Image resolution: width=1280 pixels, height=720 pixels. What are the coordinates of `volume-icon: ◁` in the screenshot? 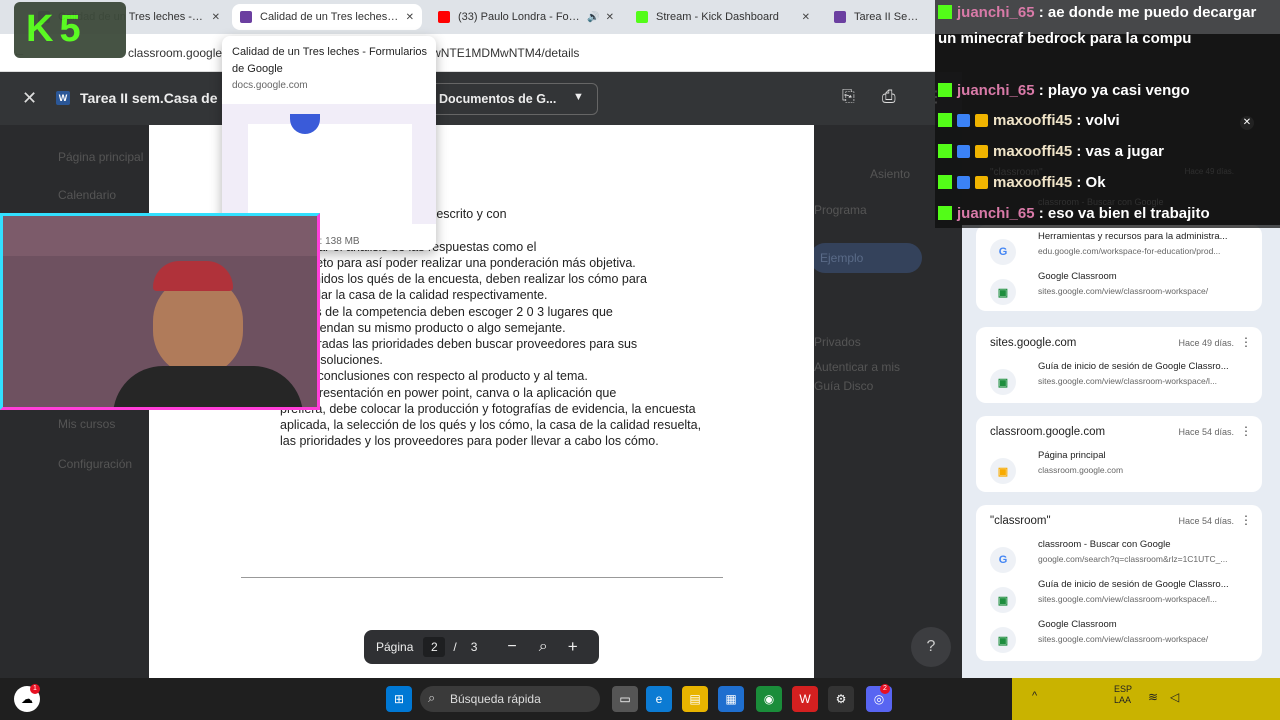 It's located at (1174, 697).